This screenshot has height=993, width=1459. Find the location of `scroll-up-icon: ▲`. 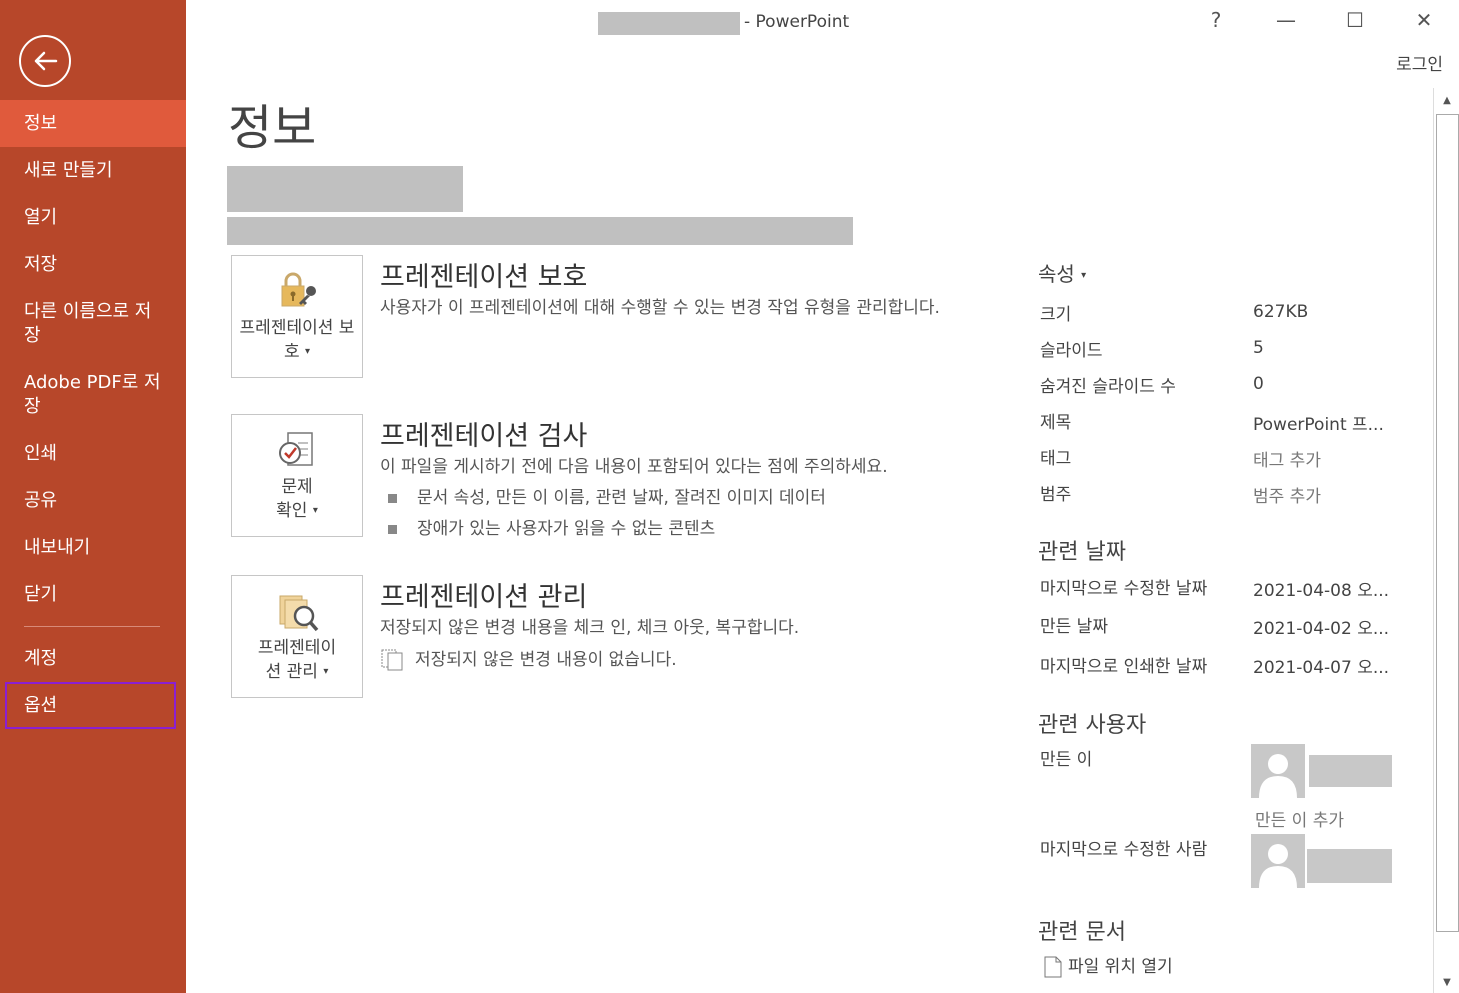

scroll-up-icon: ▲ is located at coordinates (1447, 101).